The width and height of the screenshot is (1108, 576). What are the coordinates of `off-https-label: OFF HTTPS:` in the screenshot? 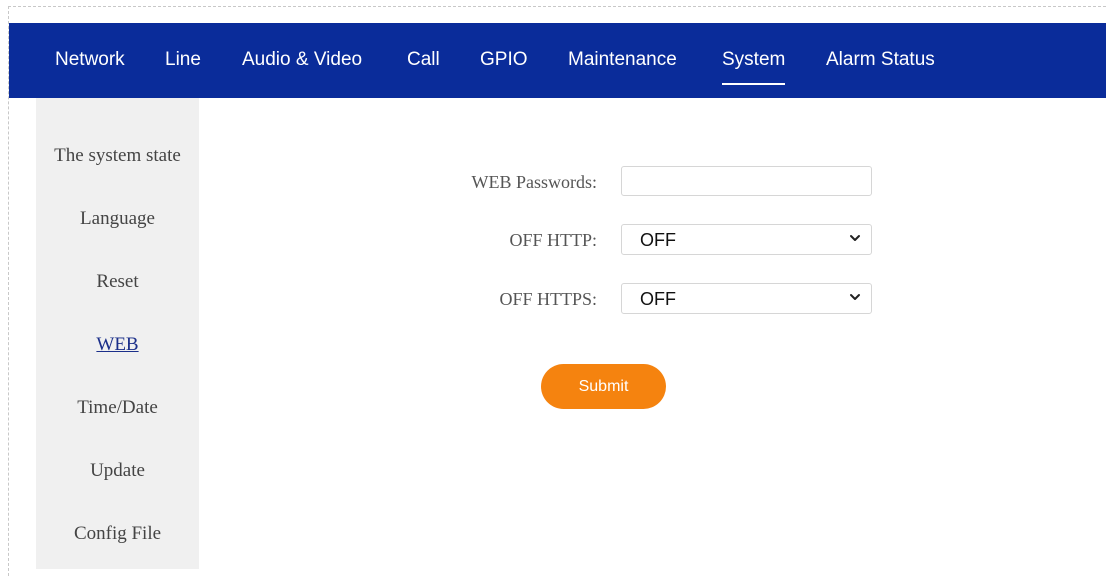 It's located at (548, 299).